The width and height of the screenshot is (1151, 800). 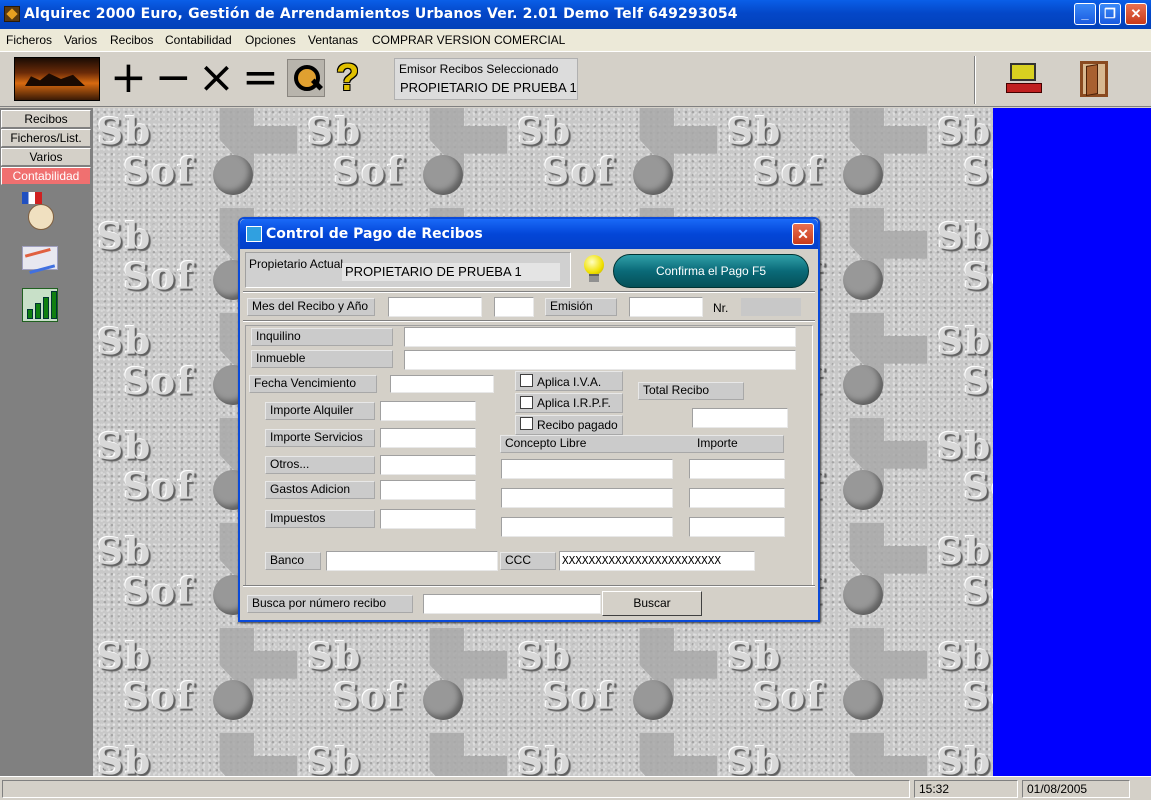 I want to click on banco-field, so click(x=412, y=561).